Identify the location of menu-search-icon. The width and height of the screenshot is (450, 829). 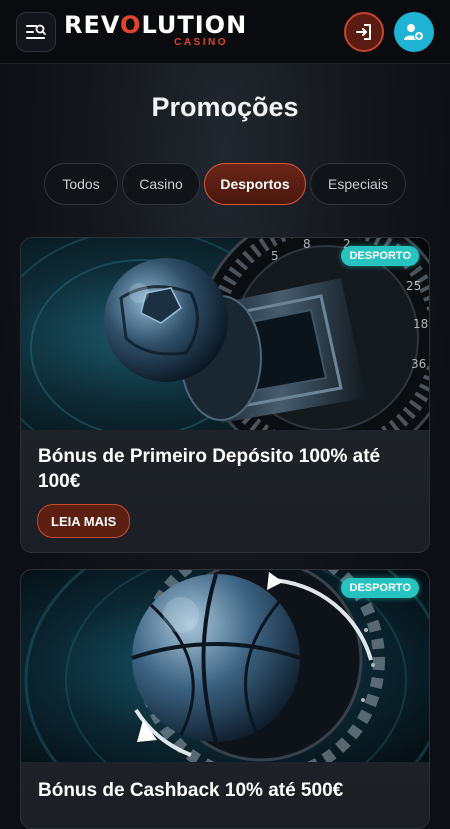
(36, 31).